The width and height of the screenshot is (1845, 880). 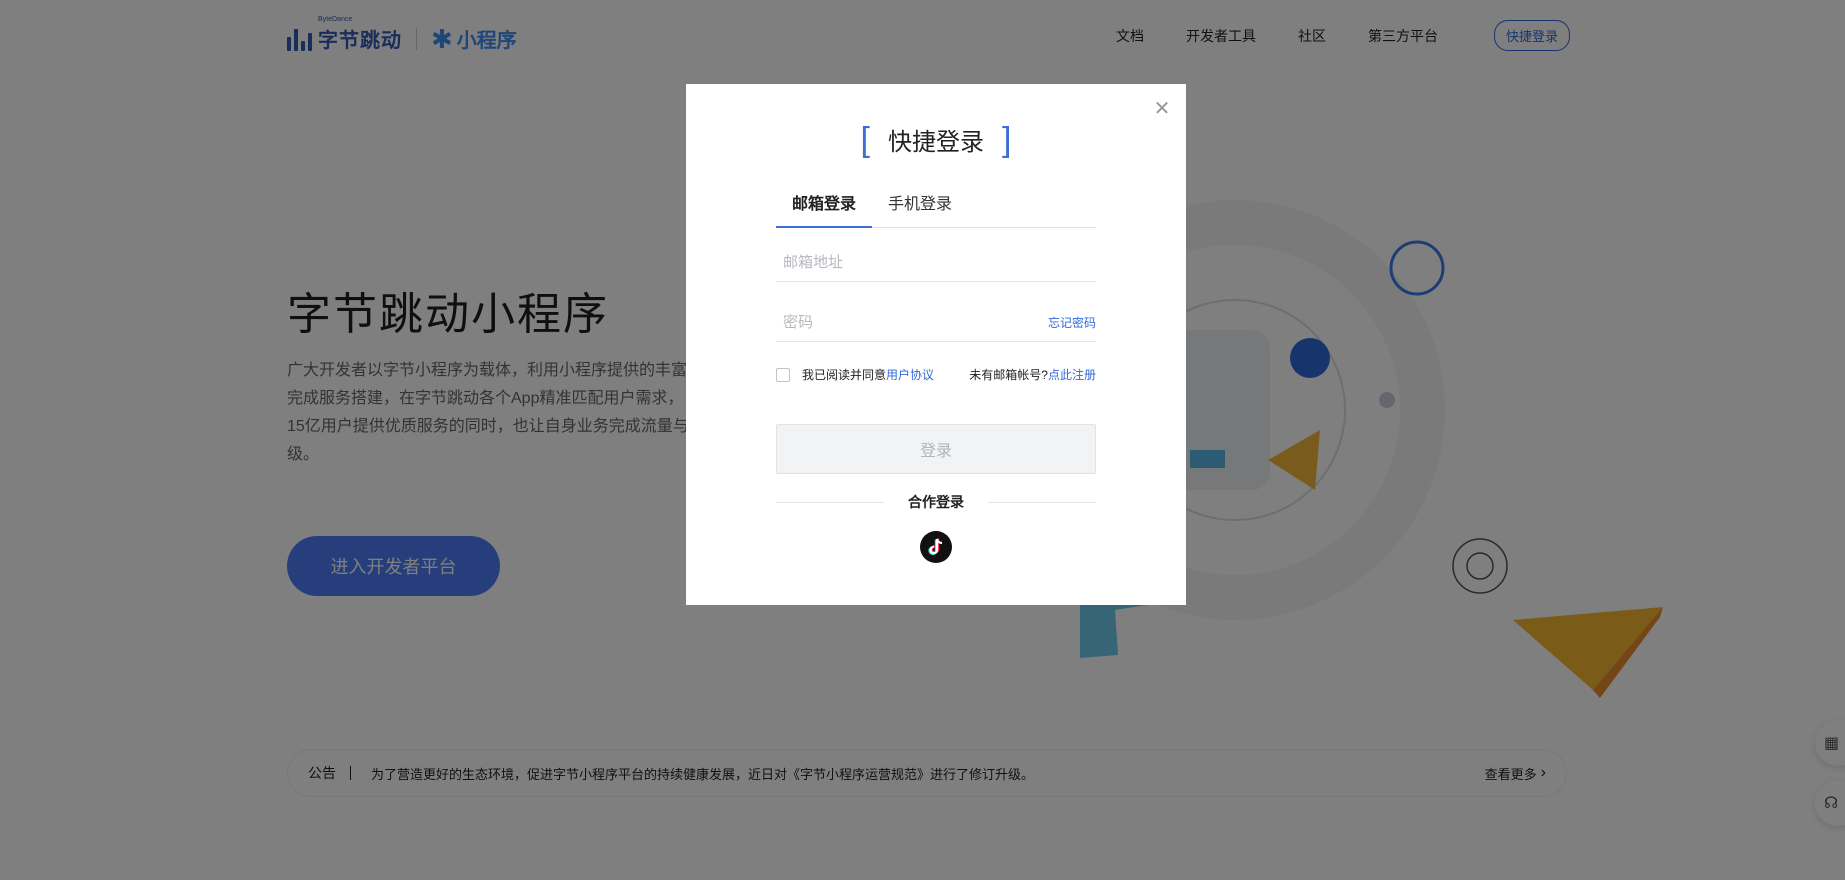 What do you see at coordinates (891, 262) in the screenshot?
I see `email-input` at bounding box center [891, 262].